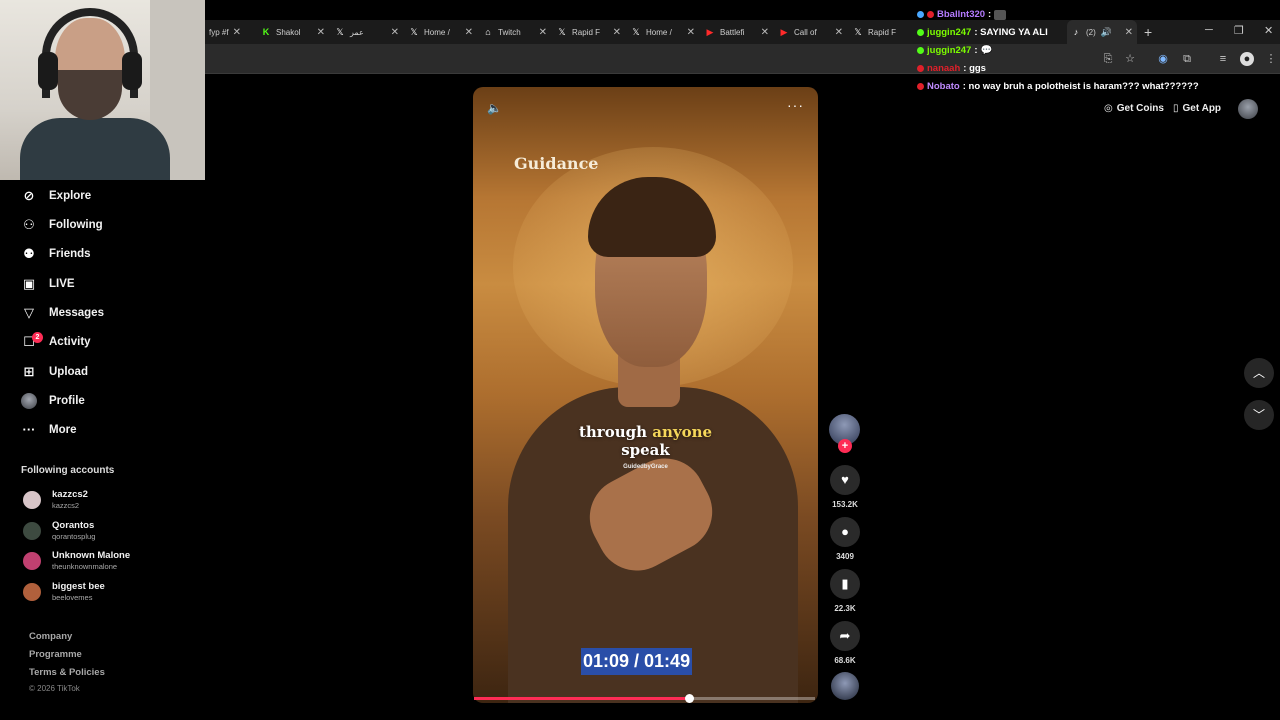 This screenshot has width=1280, height=720. Describe the element at coordinates (732, 32) in the screenshot. I see `tab-title: Battlefi` at that location.